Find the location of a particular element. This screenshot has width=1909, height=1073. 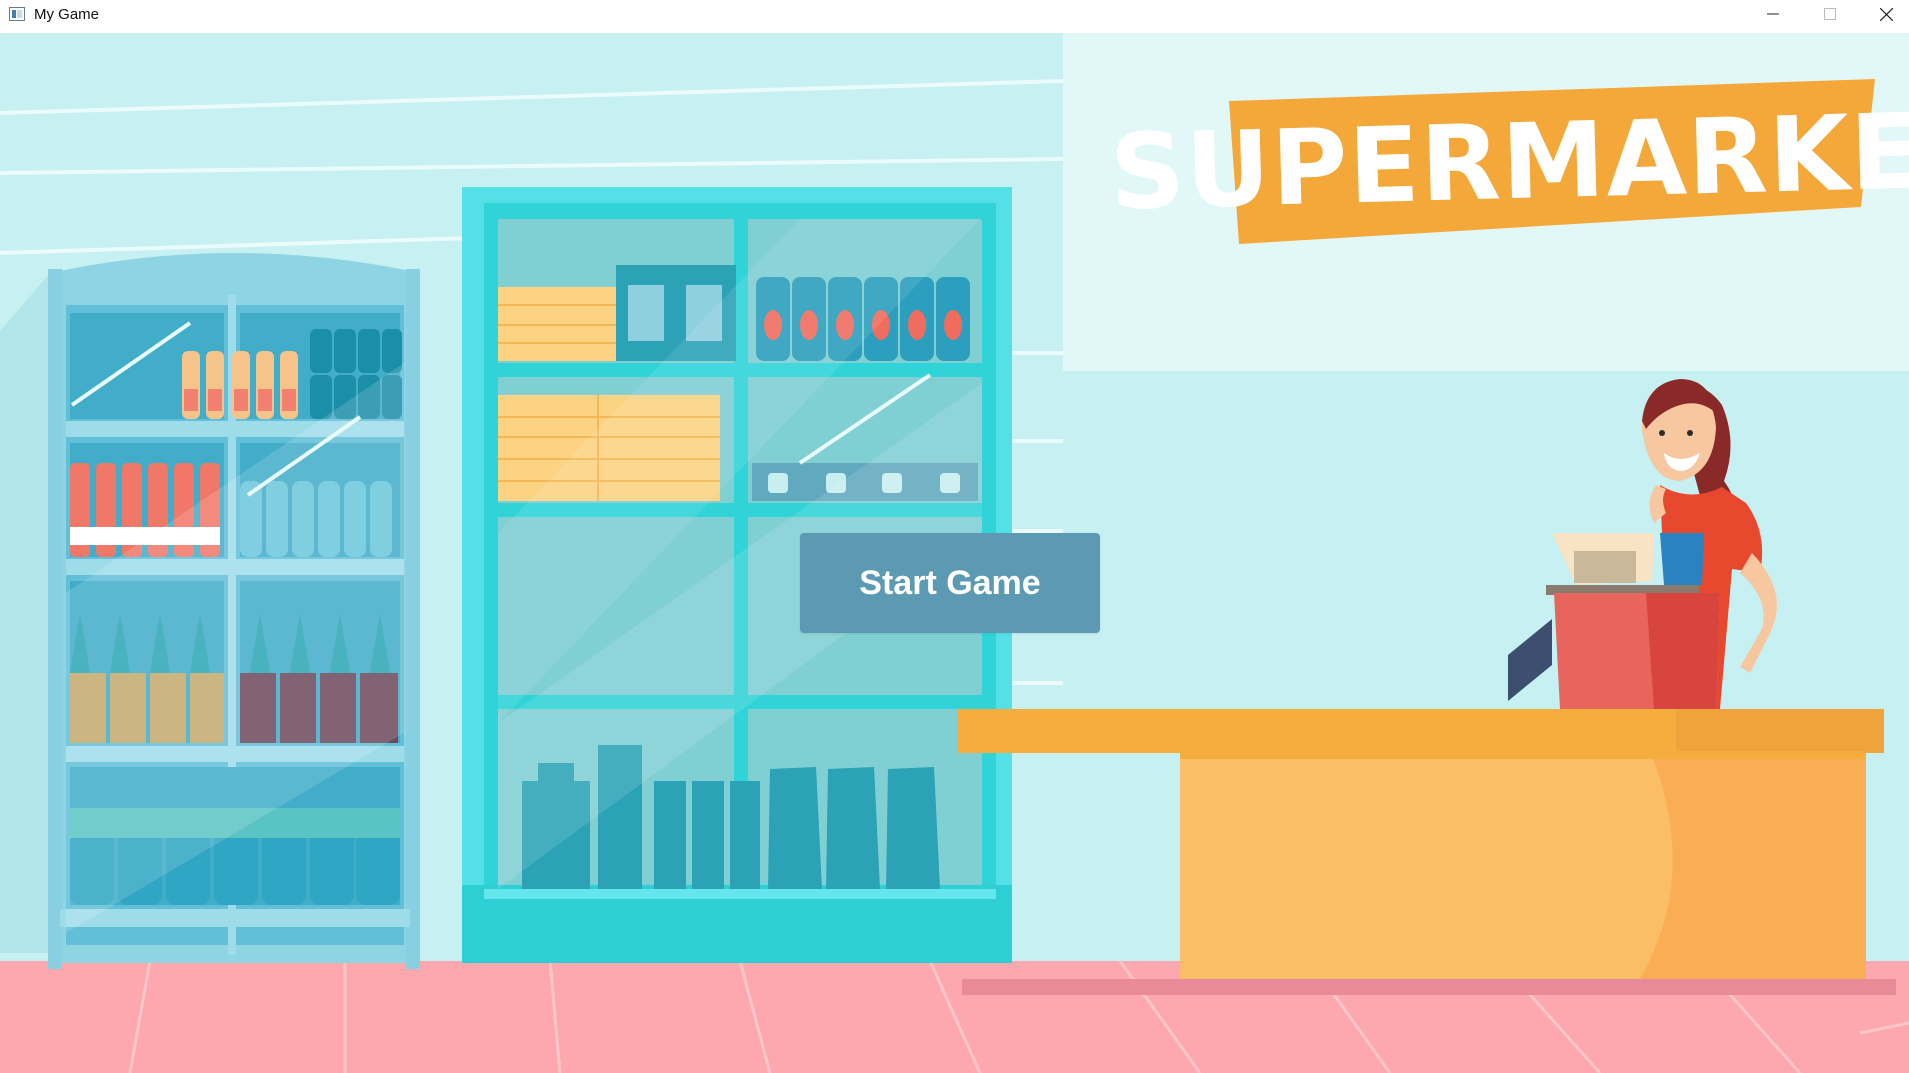

app-window-icon is located at coordinates (17, 14).